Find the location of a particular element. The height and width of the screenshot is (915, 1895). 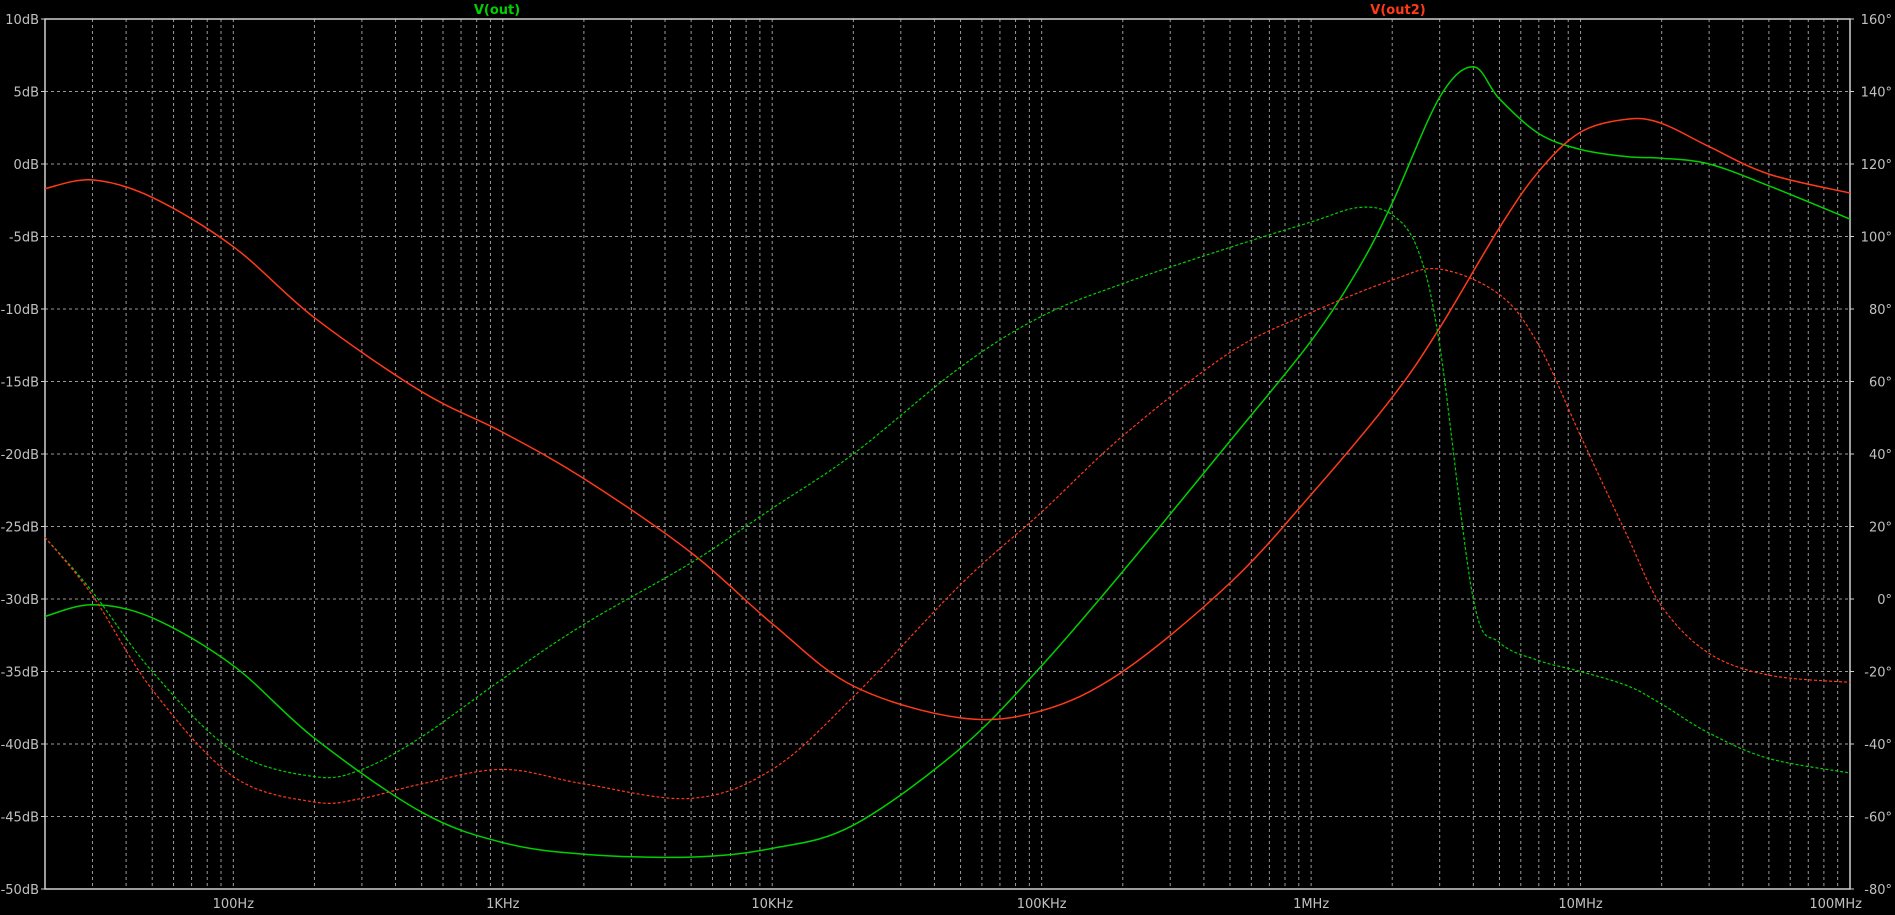

y-tick-label: -45dB is located at coordinates (20, 818).